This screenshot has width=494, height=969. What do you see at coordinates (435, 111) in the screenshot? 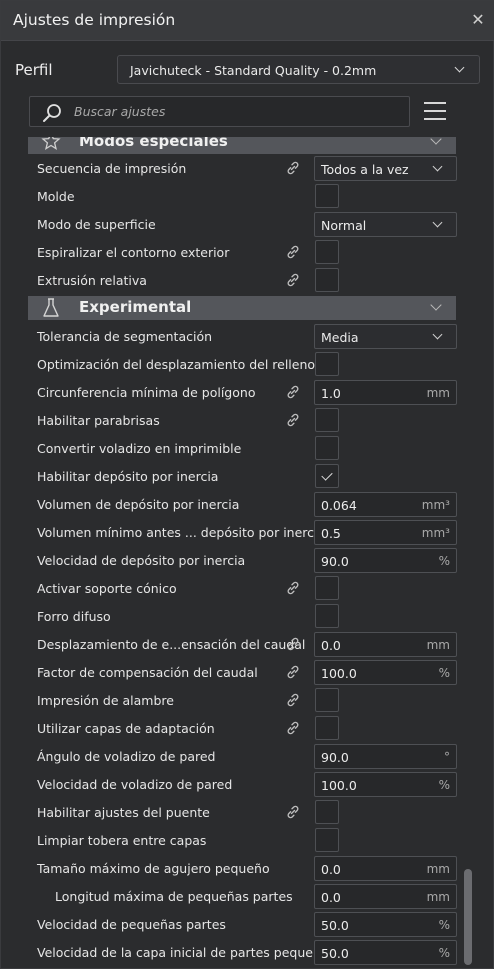
I see `settings-menu-icon` at bounding box center [435, 111].